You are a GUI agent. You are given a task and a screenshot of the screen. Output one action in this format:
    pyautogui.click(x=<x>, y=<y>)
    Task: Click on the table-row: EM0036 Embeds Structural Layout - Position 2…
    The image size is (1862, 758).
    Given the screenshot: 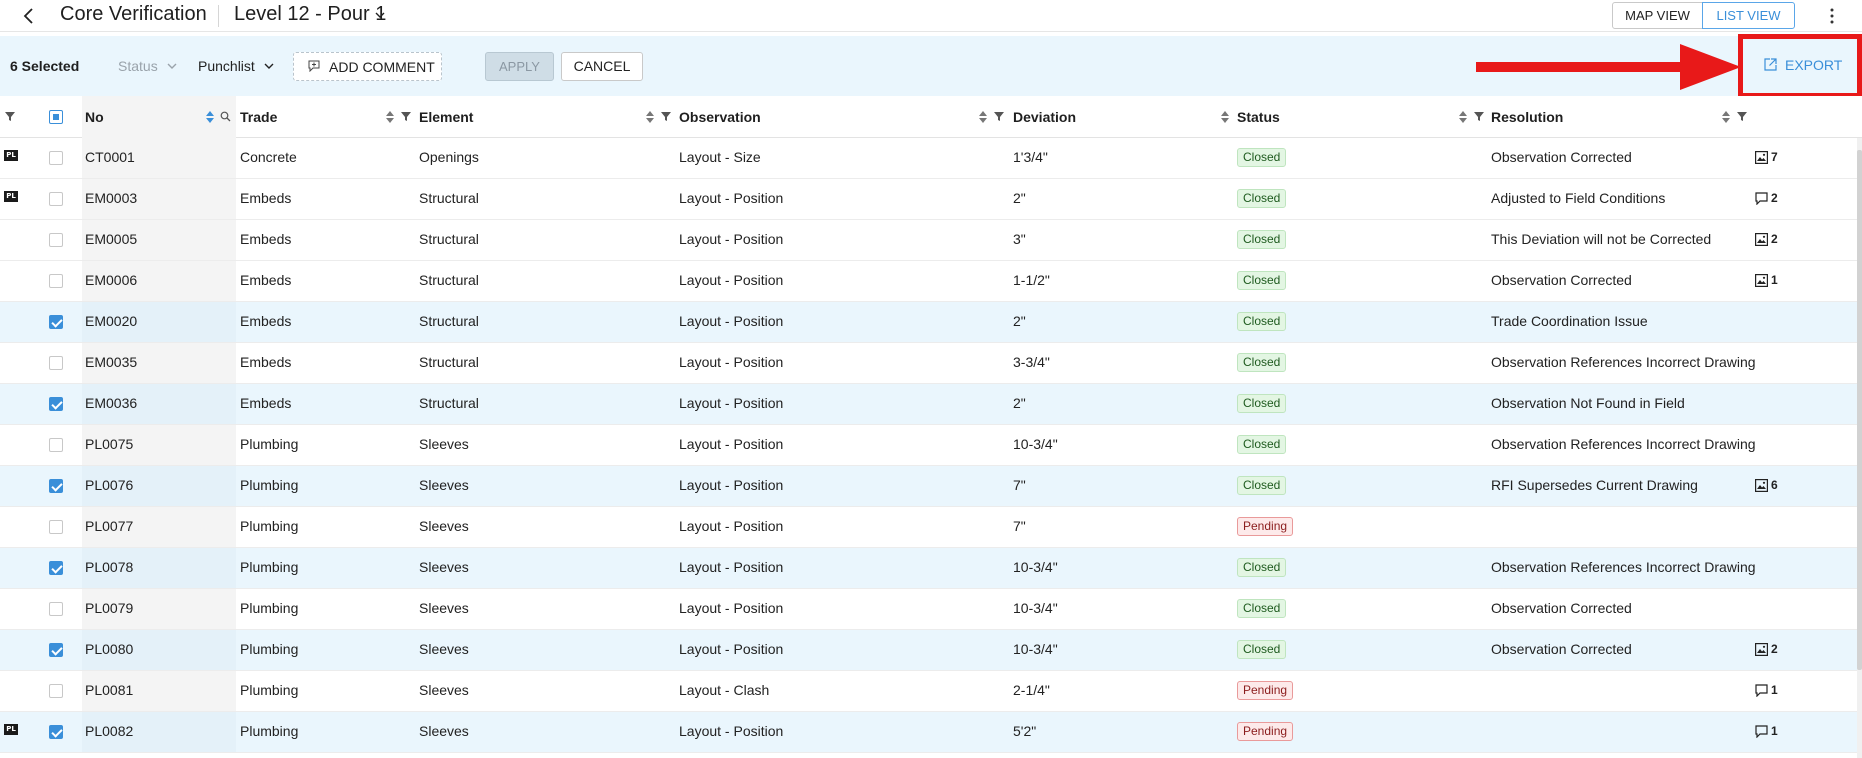 What is the action you would take?
    pyautogui.click(x=931, y=404)
    